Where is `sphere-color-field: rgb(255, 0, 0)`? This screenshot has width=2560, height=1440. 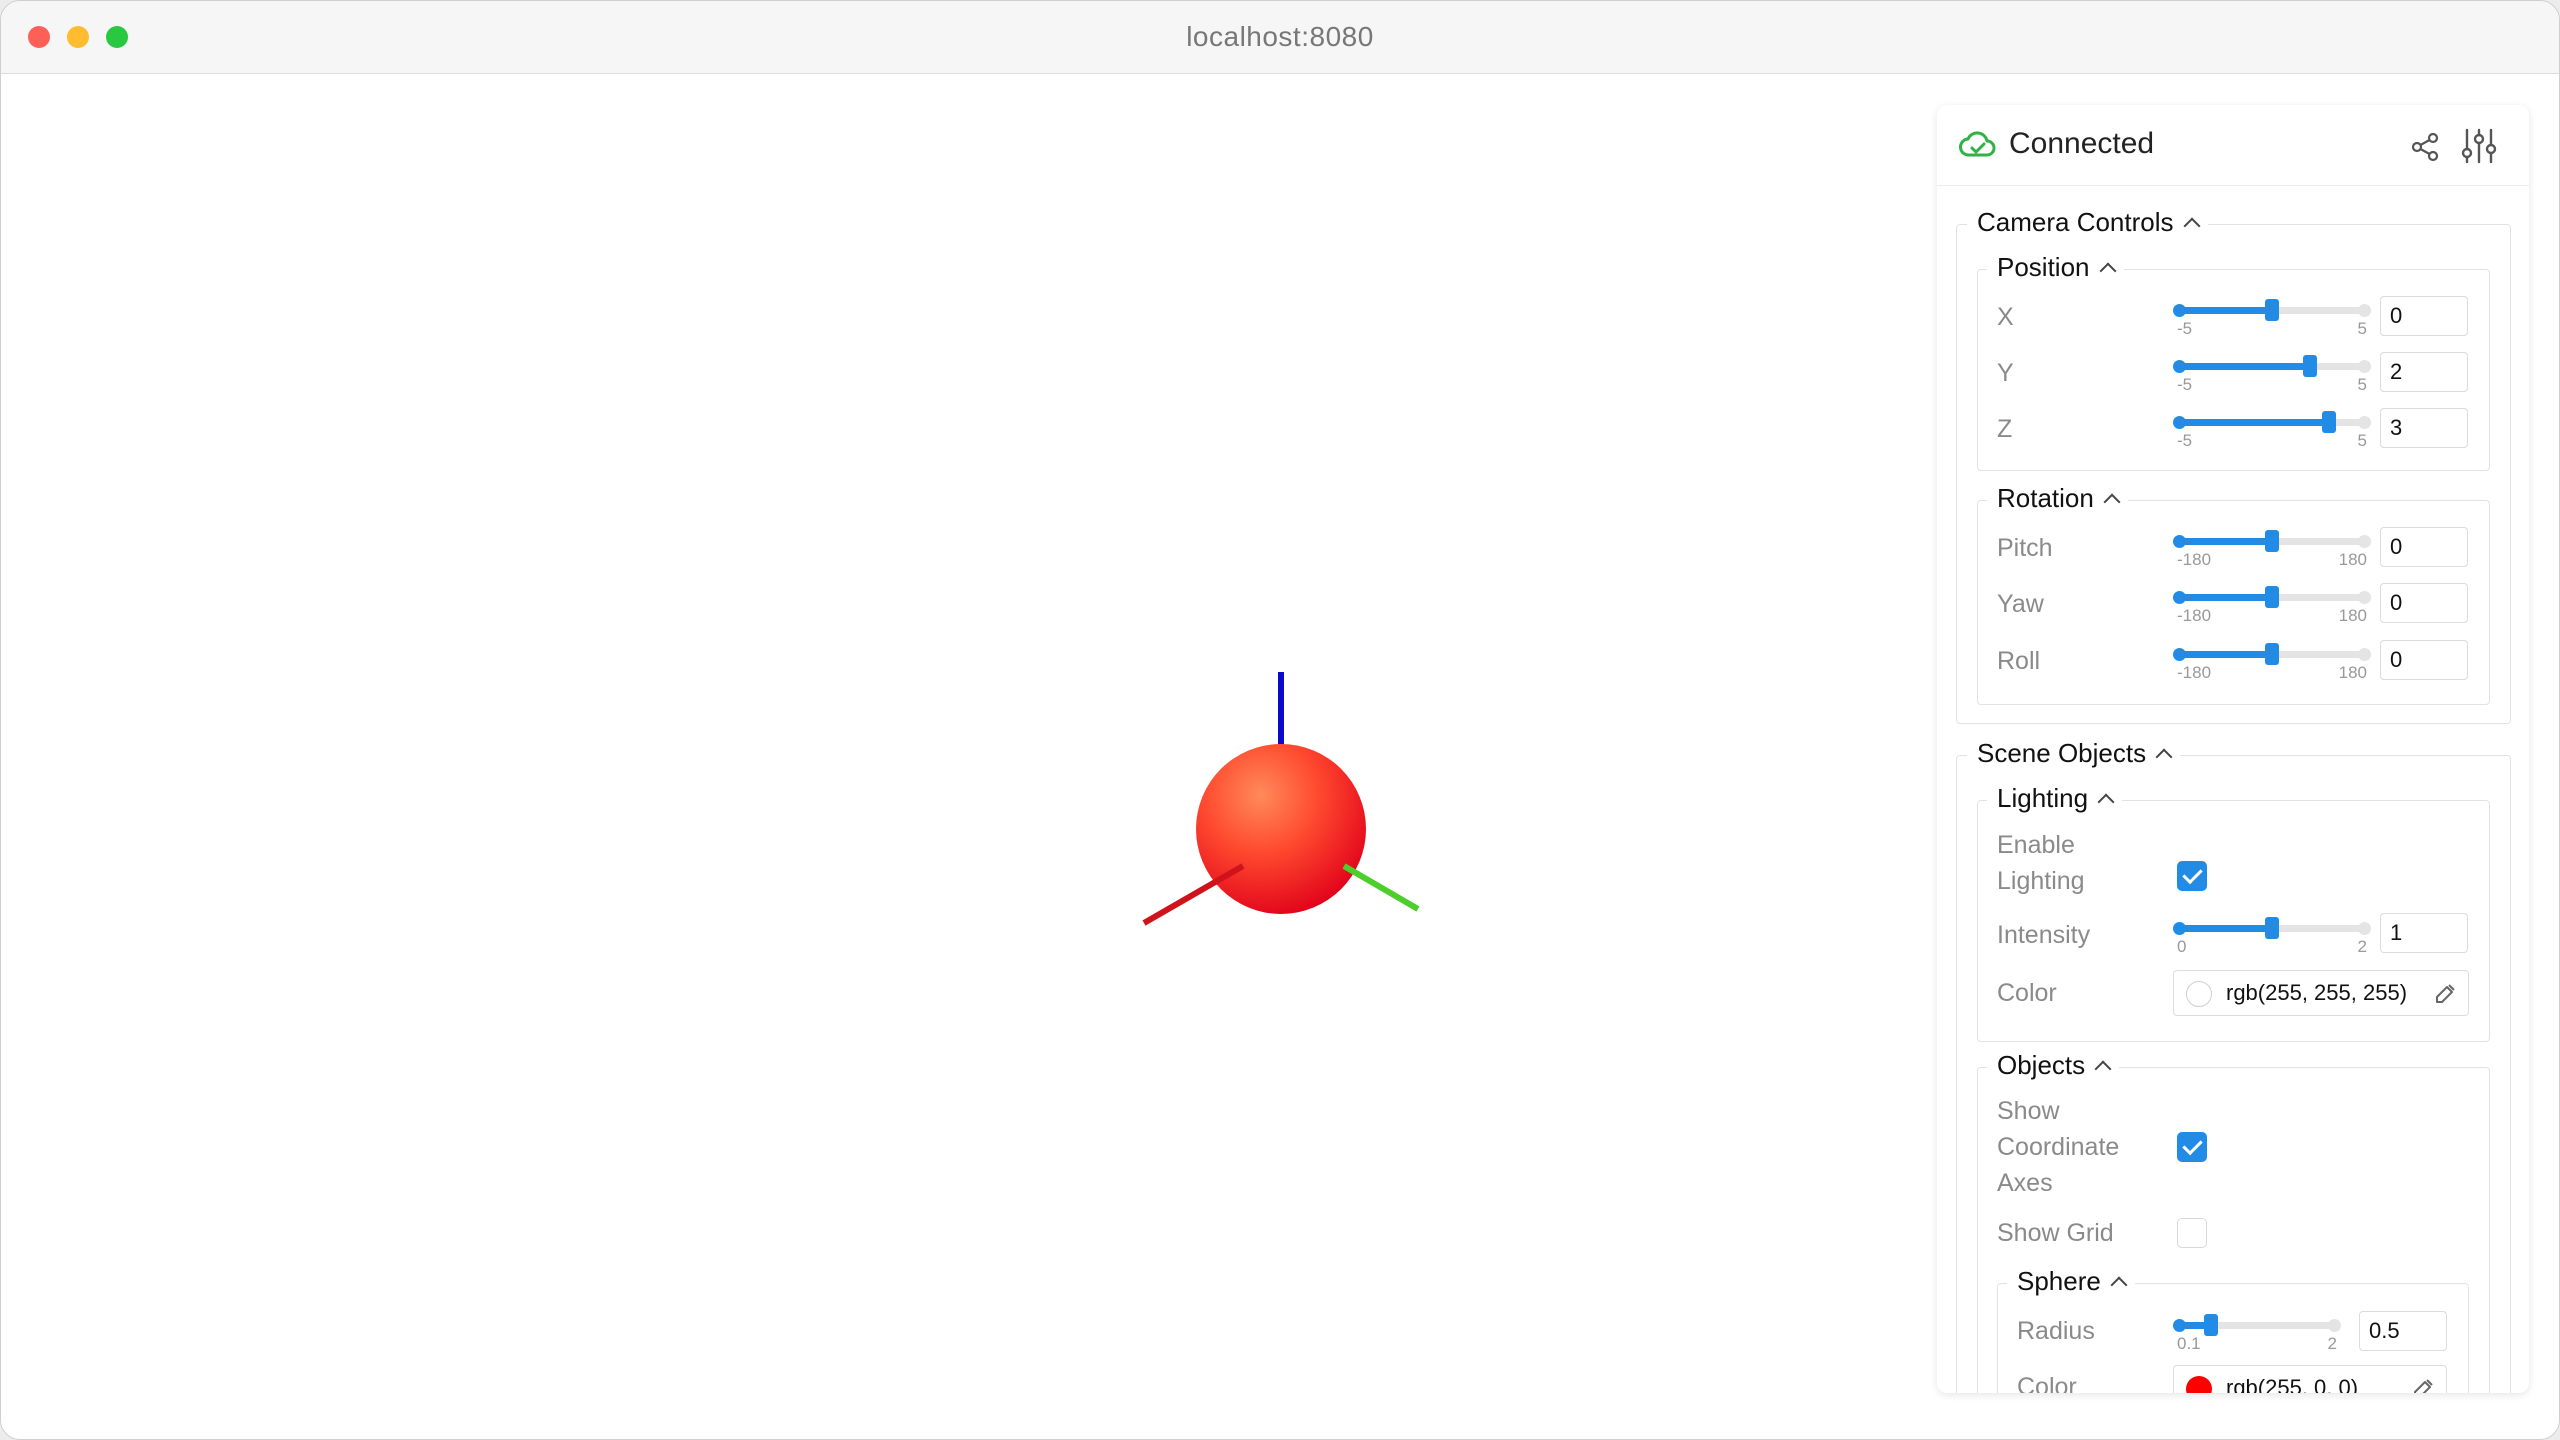 sphere-color-field: rgb(255, 0, 0) is located at coordinates (2310, 1379).